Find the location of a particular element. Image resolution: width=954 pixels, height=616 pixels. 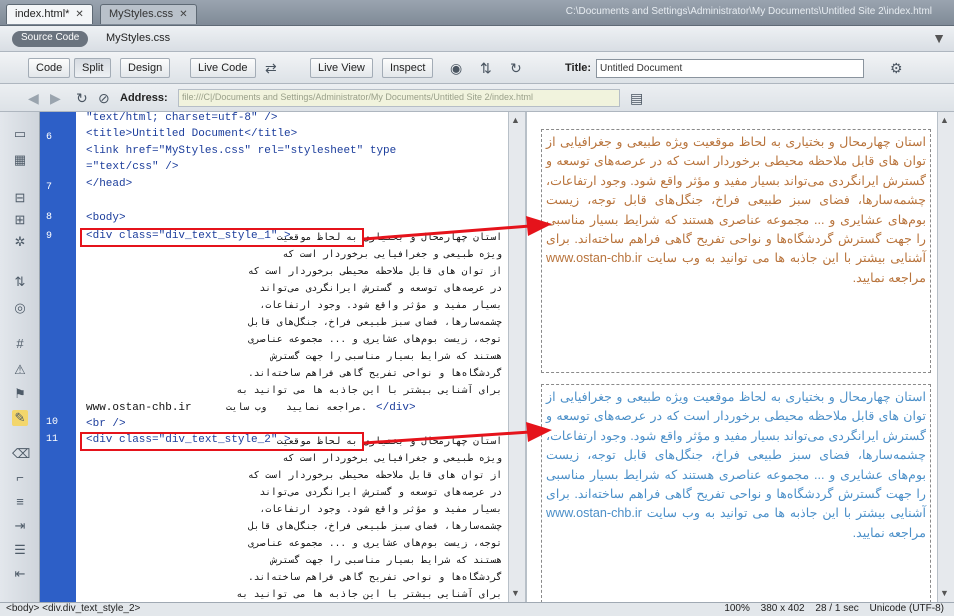

options-icon: ▤ is located at coordinates (636, 98).